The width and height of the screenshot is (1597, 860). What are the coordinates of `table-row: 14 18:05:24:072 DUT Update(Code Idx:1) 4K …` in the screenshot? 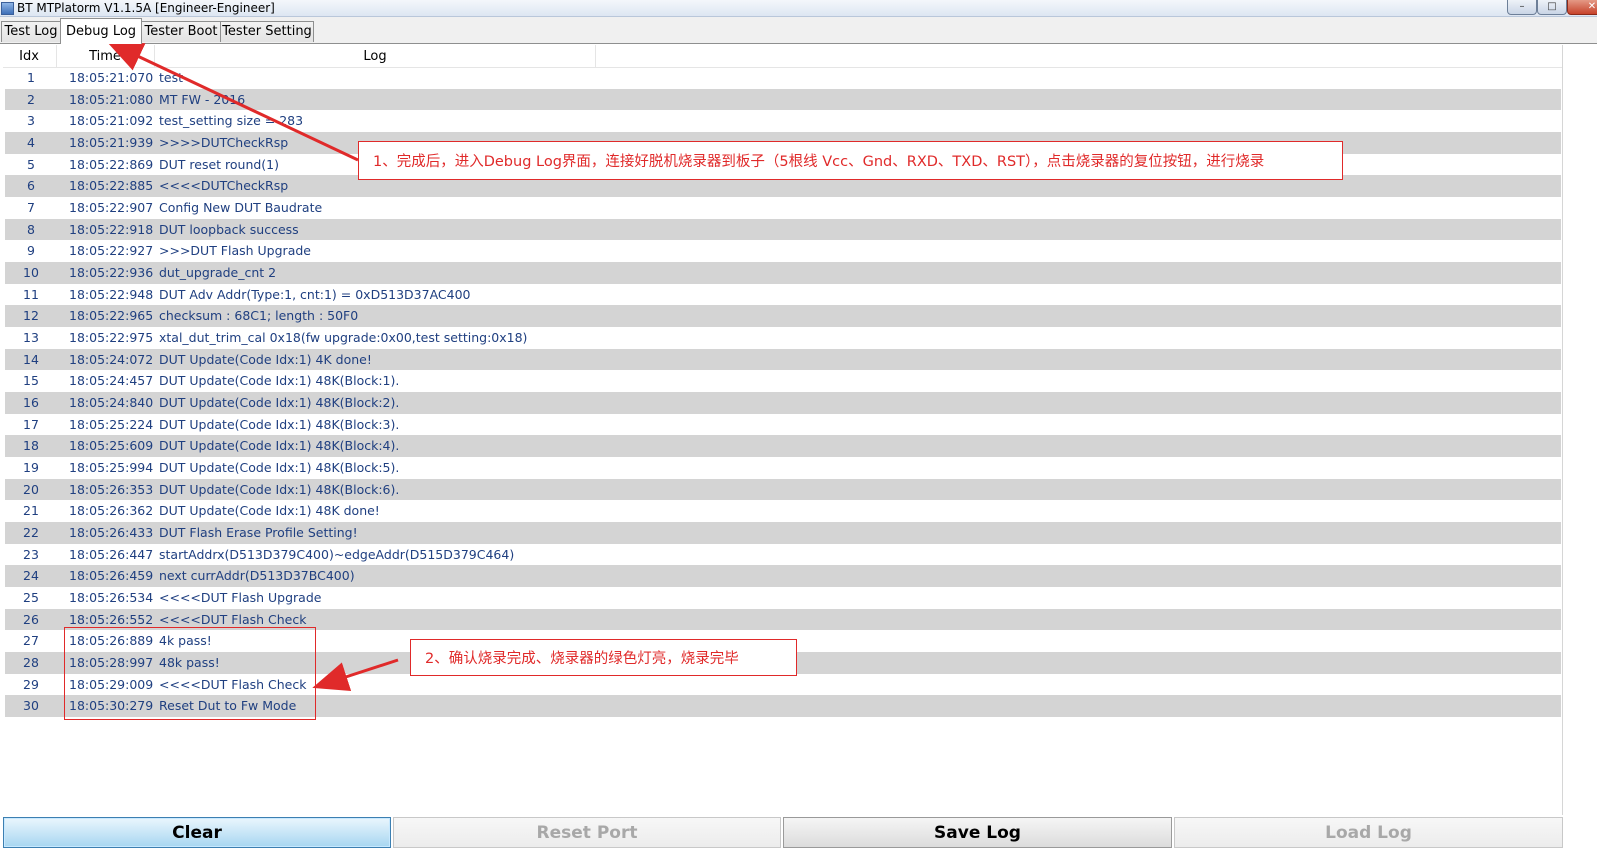 It's located at (783, 359).